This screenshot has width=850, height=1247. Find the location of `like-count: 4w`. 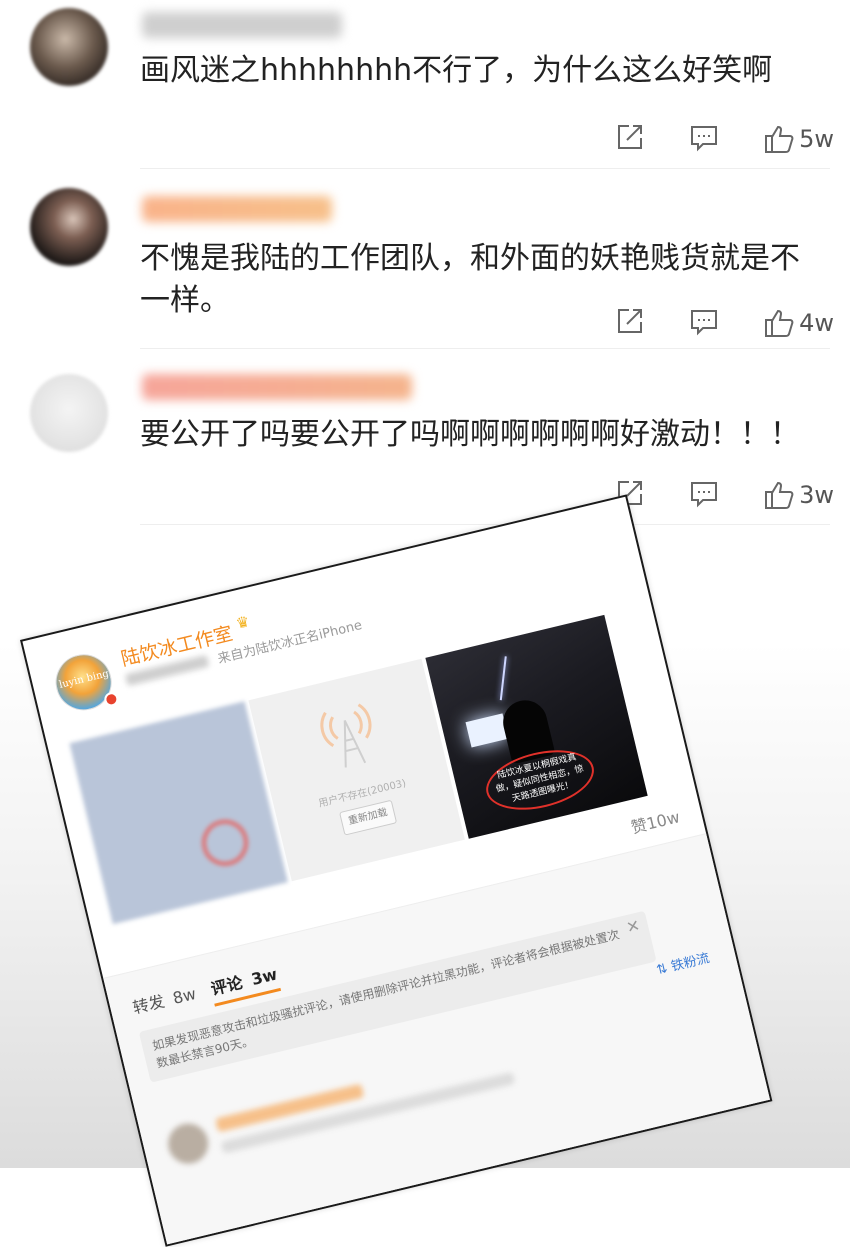

like-count: 4w is located at coordinates (816, 323).